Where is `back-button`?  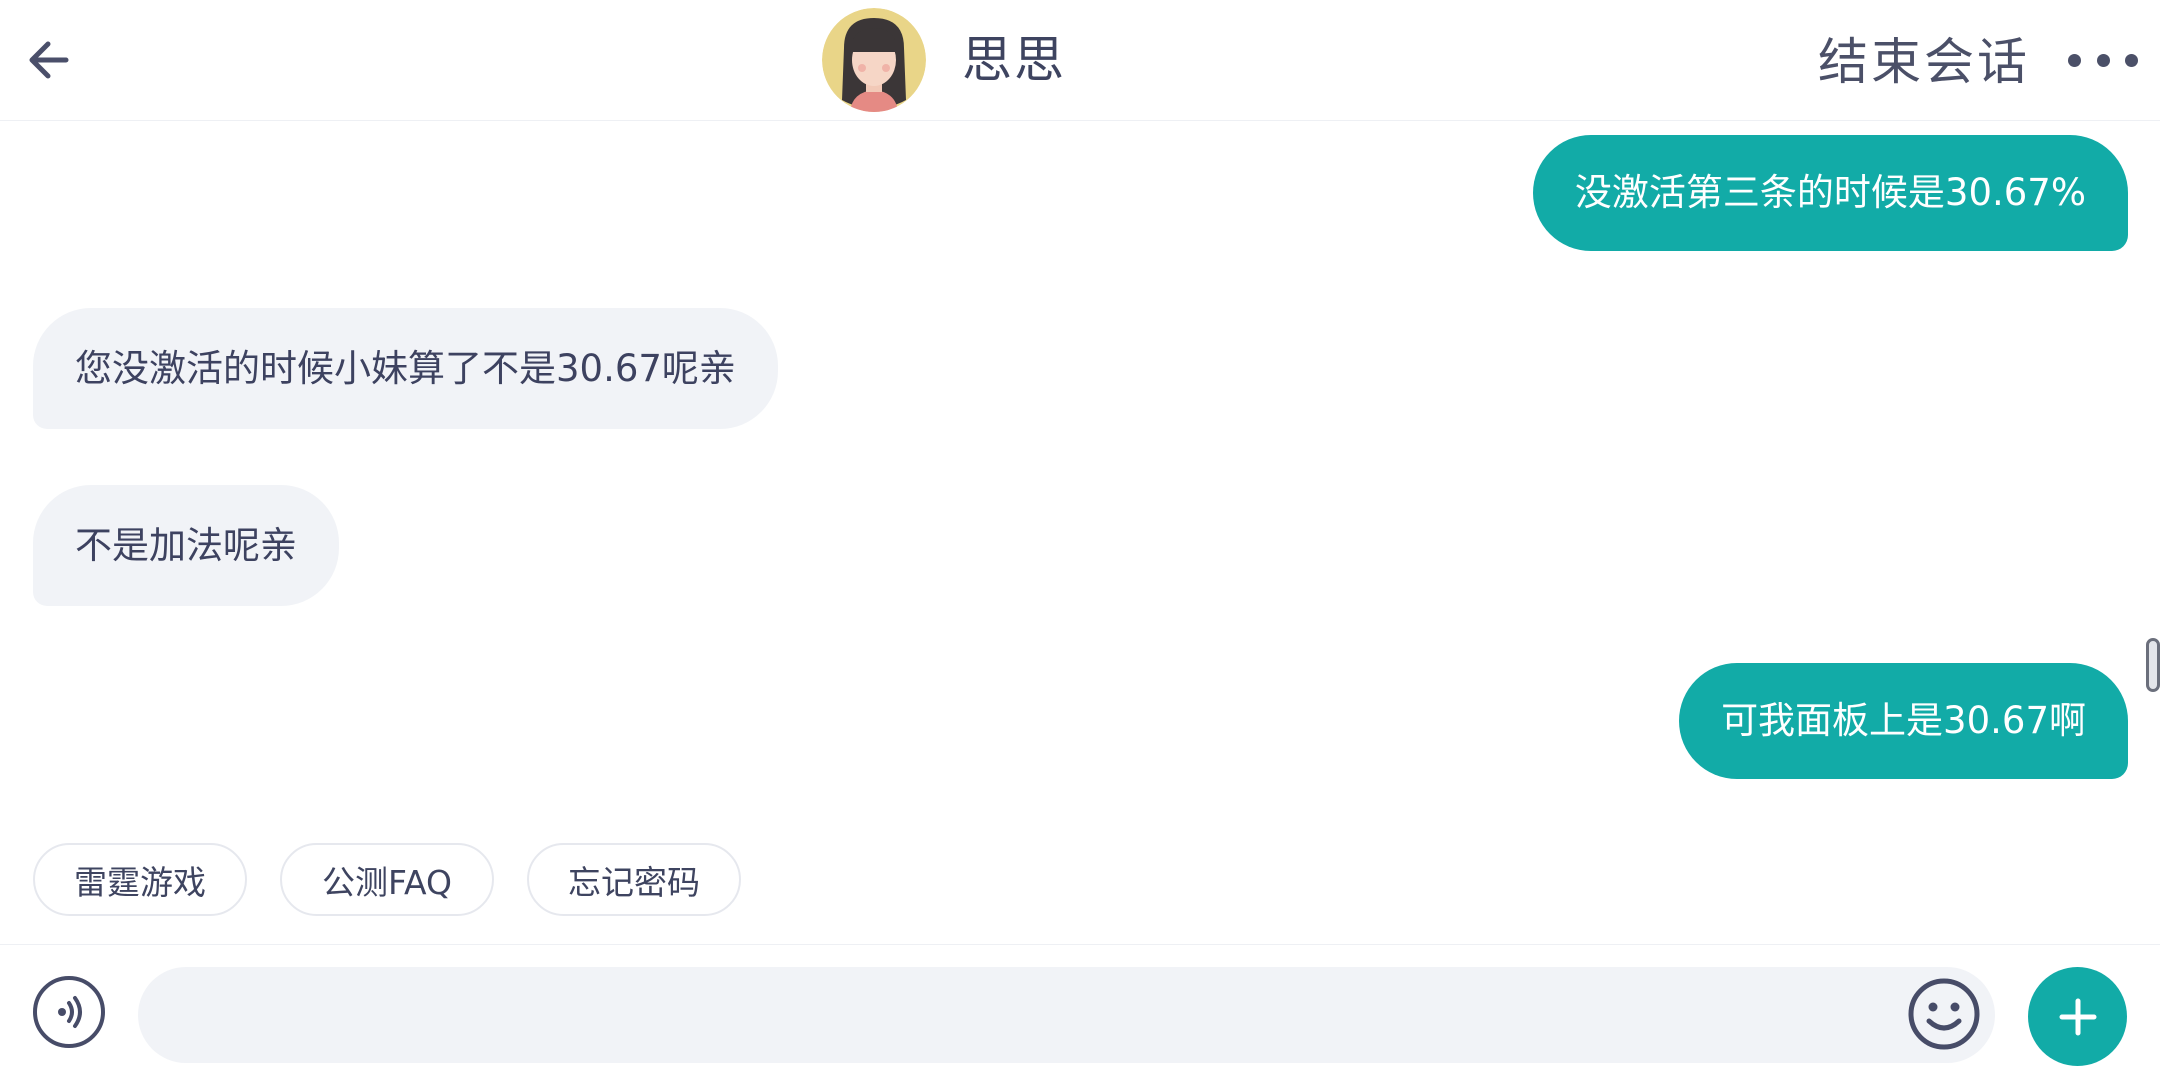
back-button is located at coordinates (48, 60).